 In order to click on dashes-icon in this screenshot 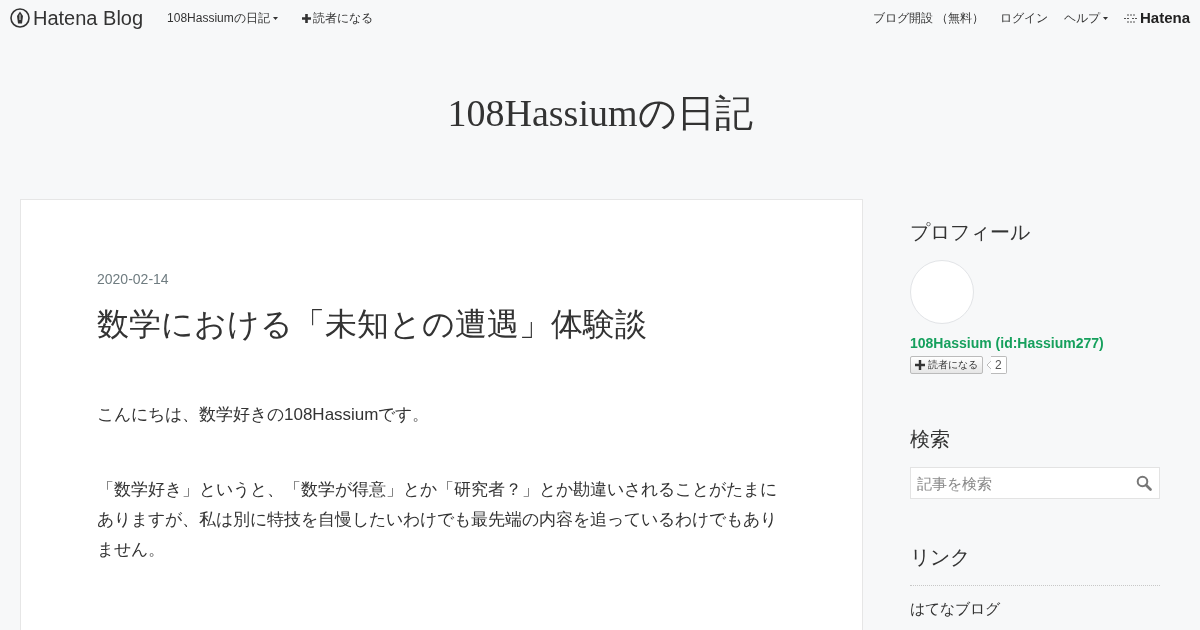, I will do `click(1130, 18)`.